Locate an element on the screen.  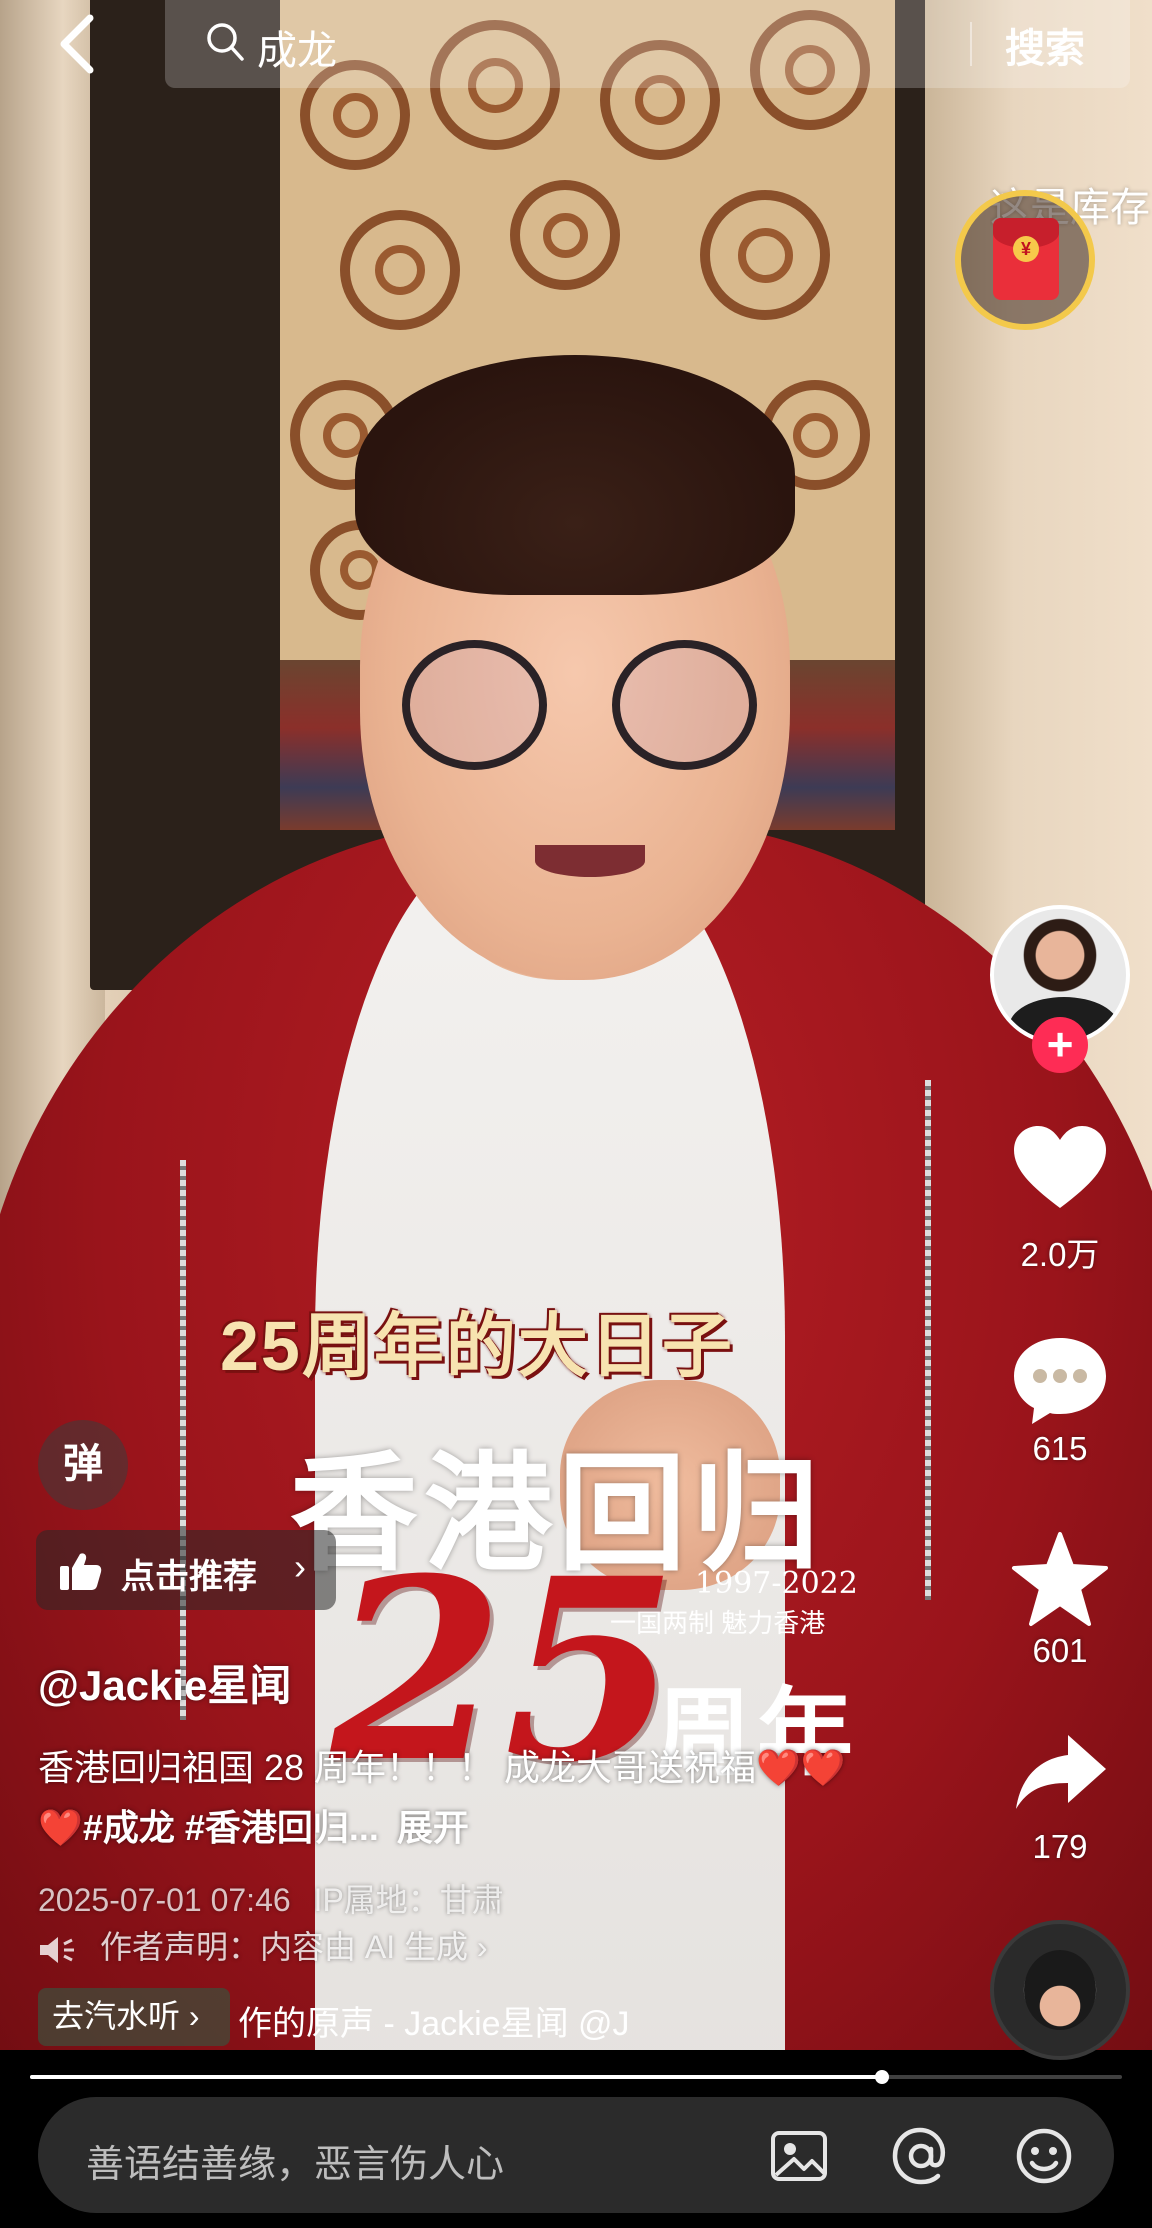
like-button is located at coordinates (1060, 1170).